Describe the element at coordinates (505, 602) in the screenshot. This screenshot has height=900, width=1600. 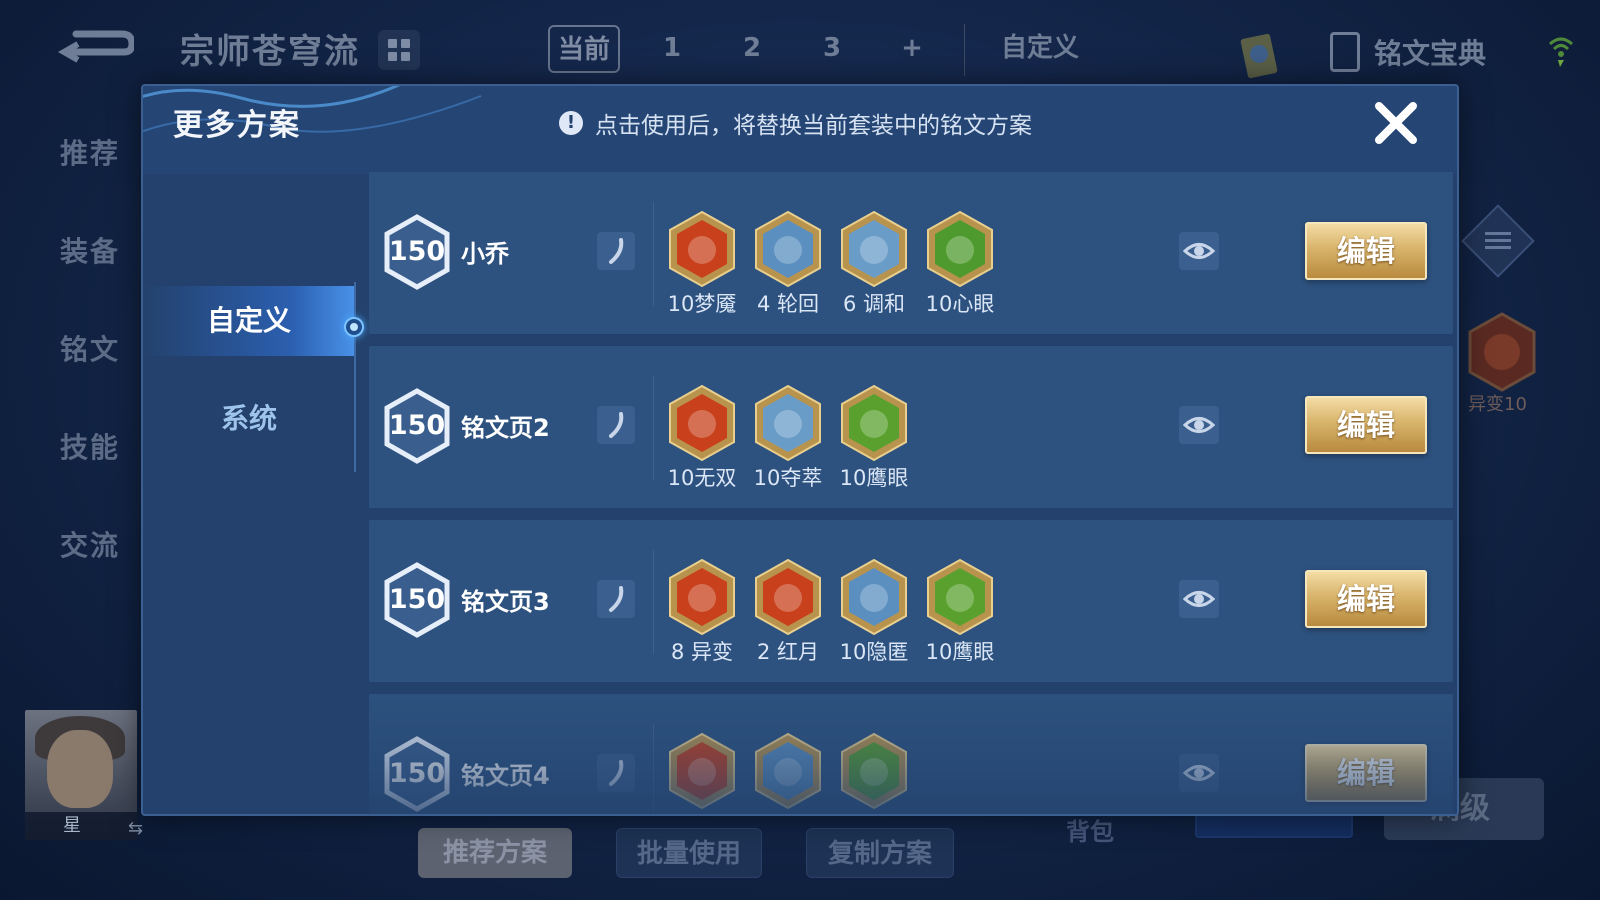
I see `plan-name: 铭文页3` at that location.